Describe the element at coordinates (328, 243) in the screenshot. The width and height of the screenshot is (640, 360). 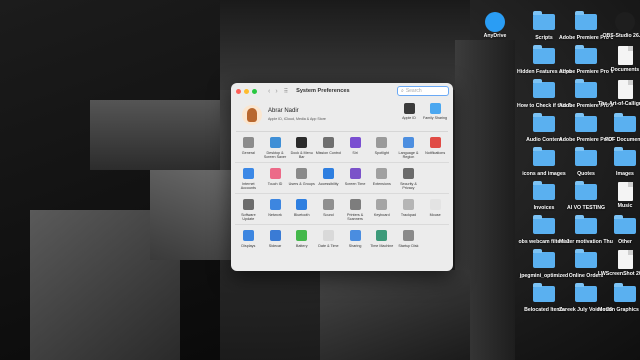
I see `pref-date-and-time: Date & Time` at that location.